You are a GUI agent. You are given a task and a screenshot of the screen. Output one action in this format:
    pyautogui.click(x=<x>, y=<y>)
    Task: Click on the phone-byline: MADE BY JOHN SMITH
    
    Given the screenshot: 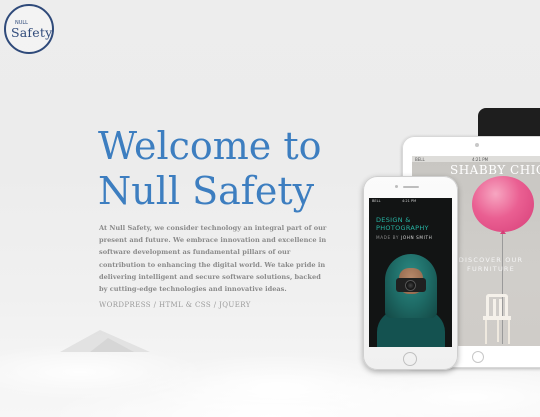 What is the action you would take?
    pyautogui.click(x=404, y=237)
    